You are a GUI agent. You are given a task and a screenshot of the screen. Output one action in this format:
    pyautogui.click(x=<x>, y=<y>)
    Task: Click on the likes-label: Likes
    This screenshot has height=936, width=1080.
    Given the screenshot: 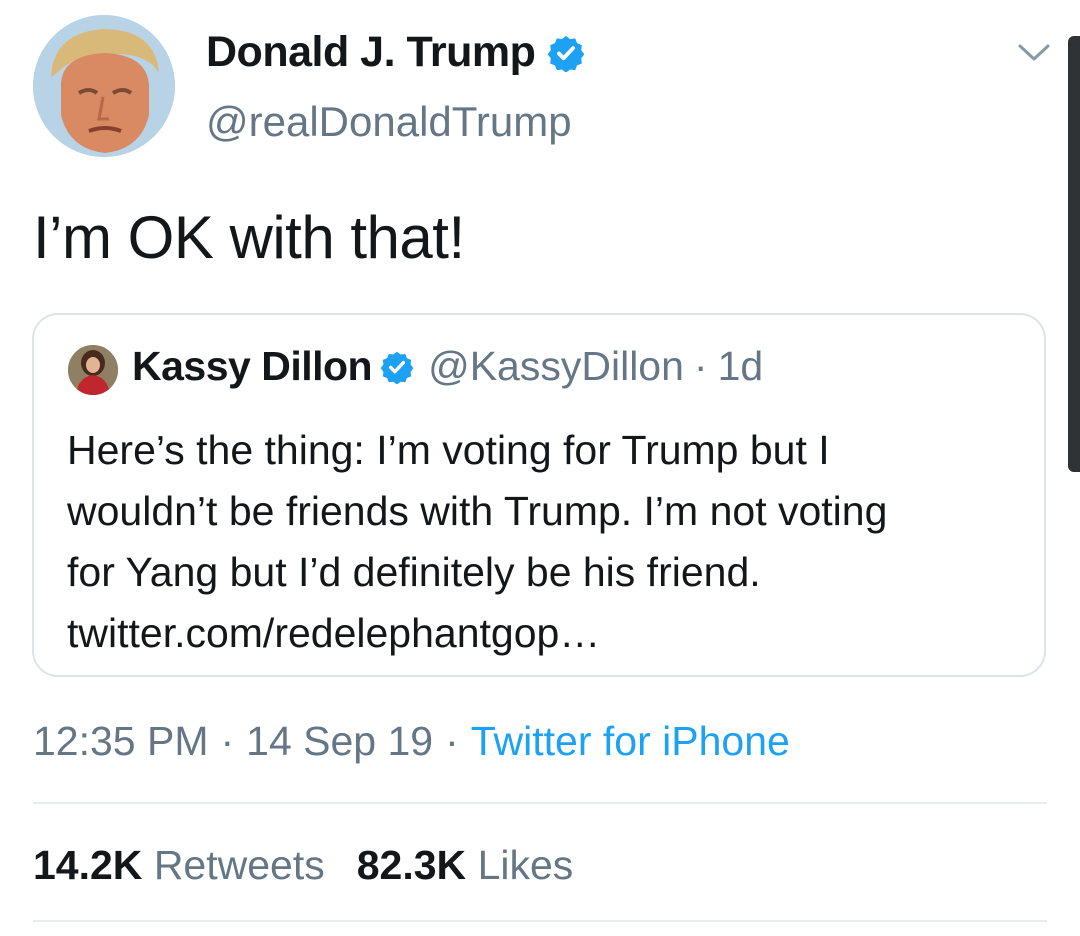 What is the action you would take?
    pyautogui.click(x=525, y=865)
    